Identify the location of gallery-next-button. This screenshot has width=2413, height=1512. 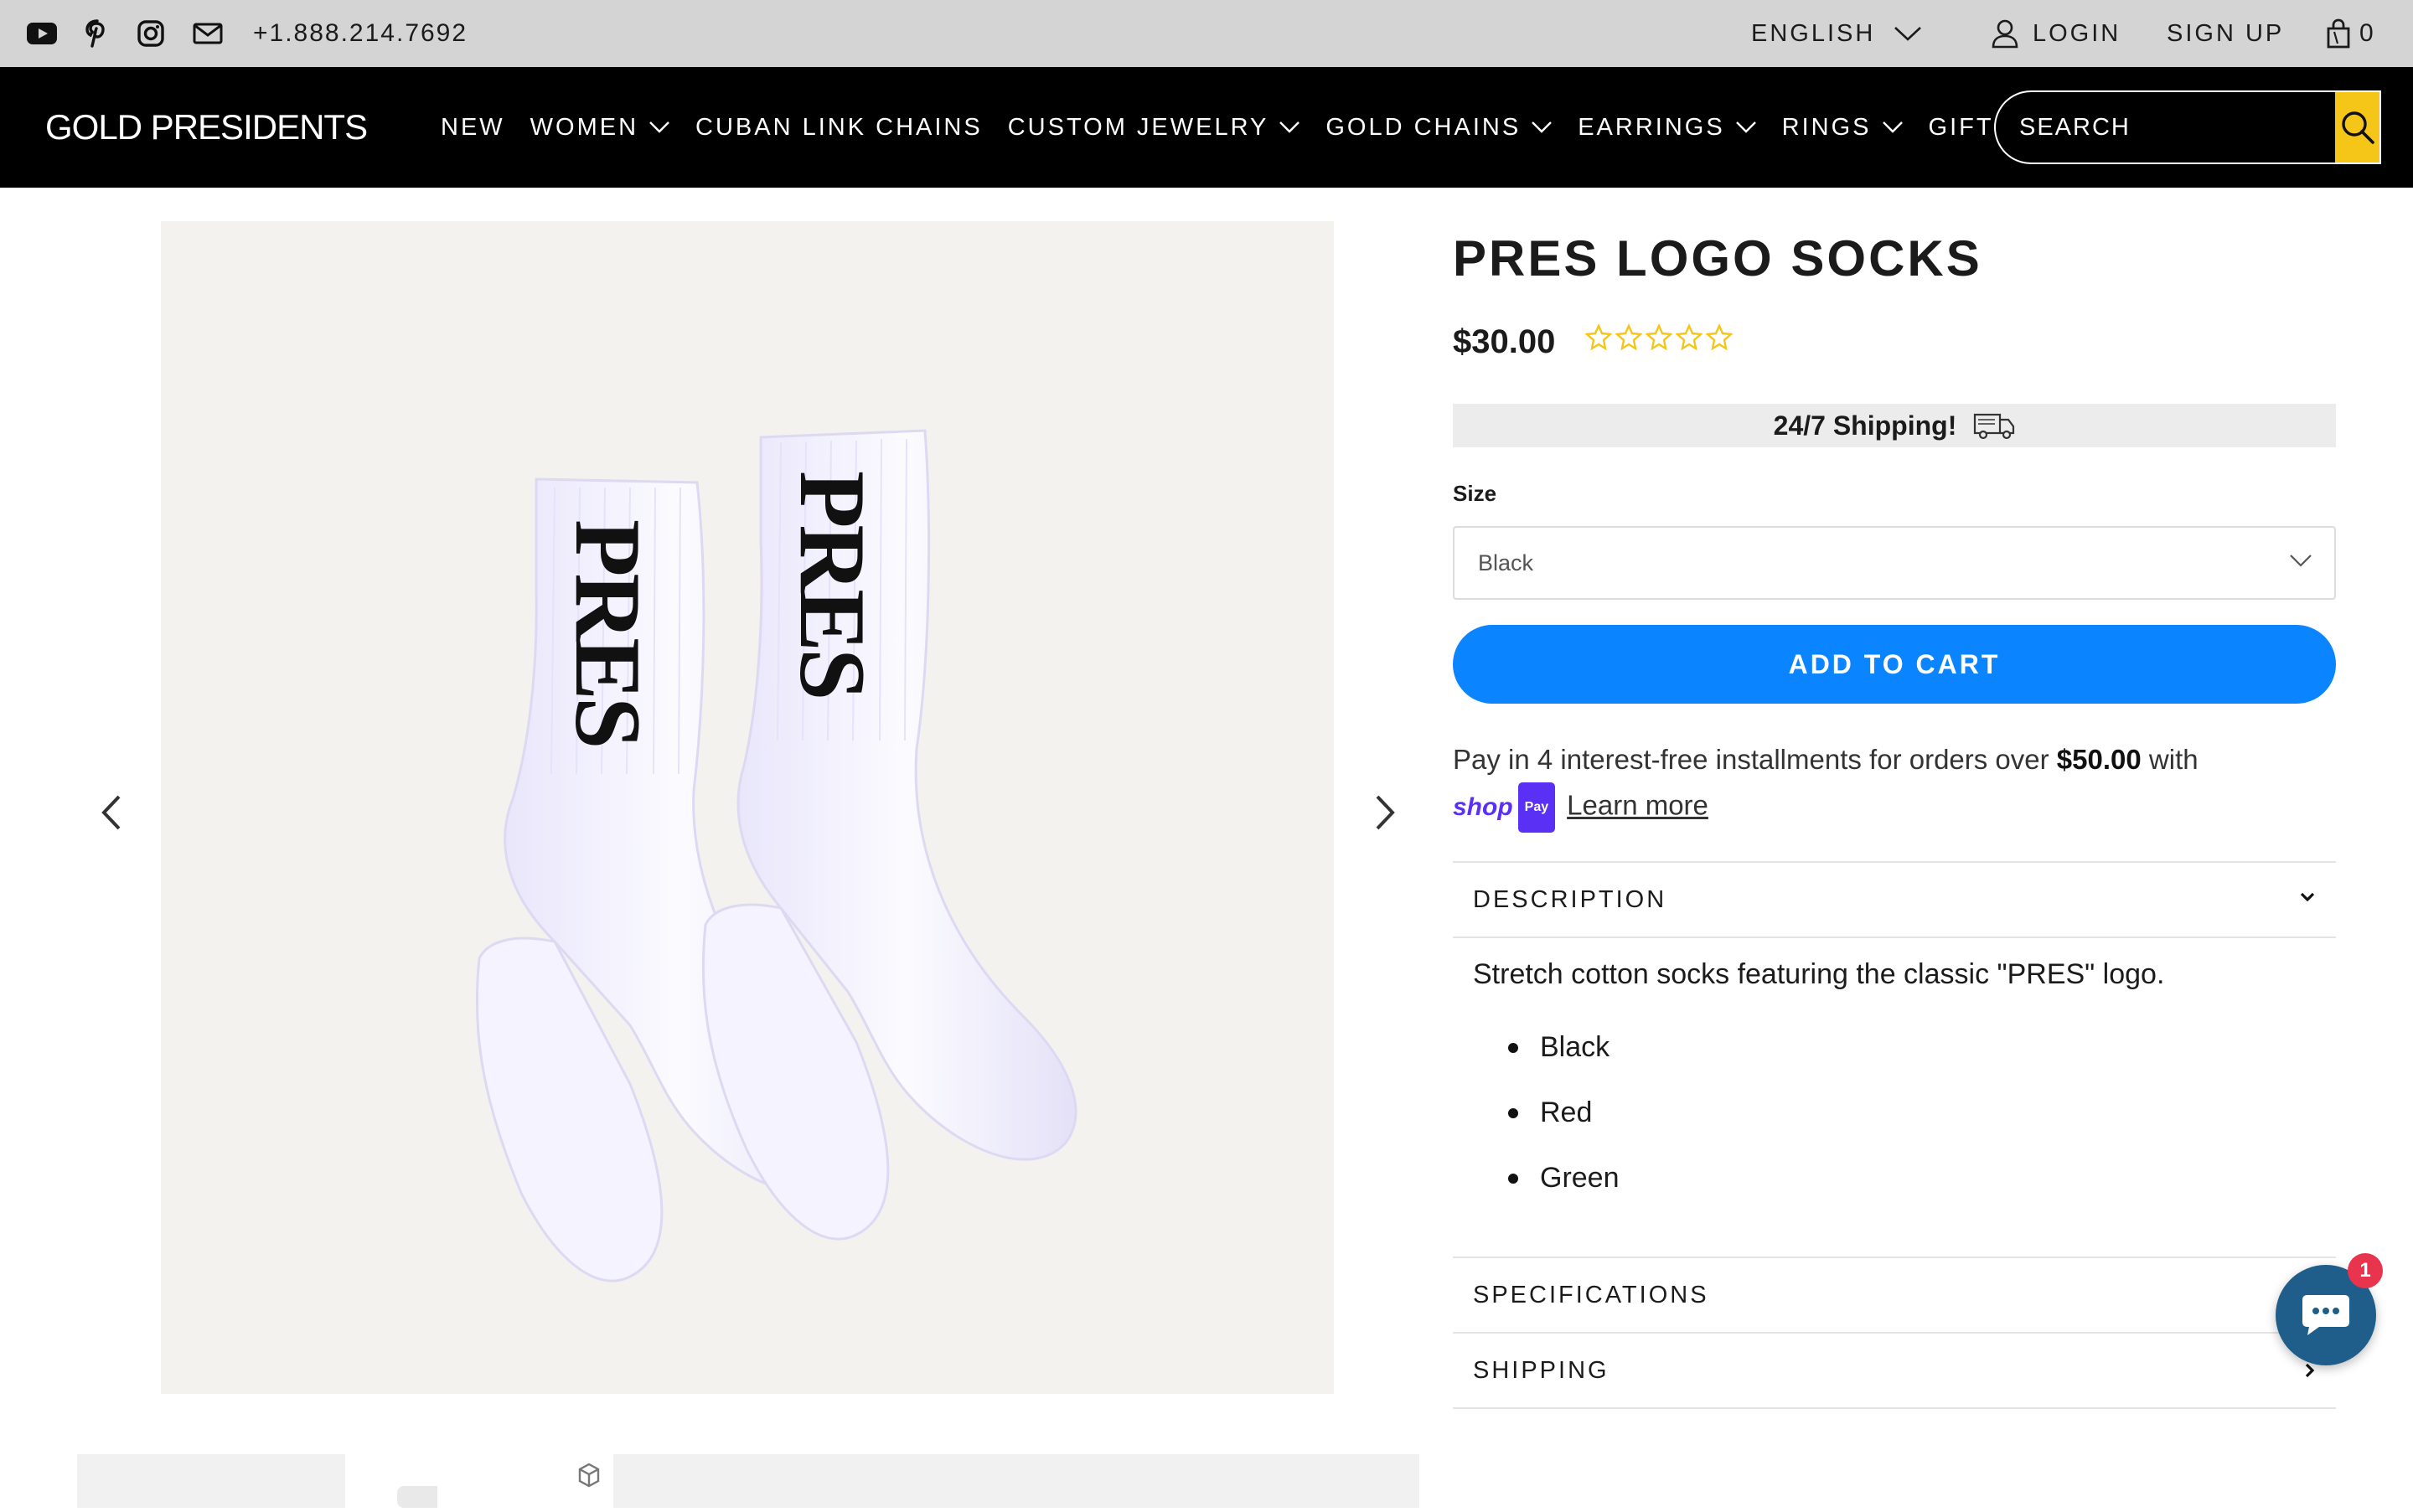
(1385, 812).